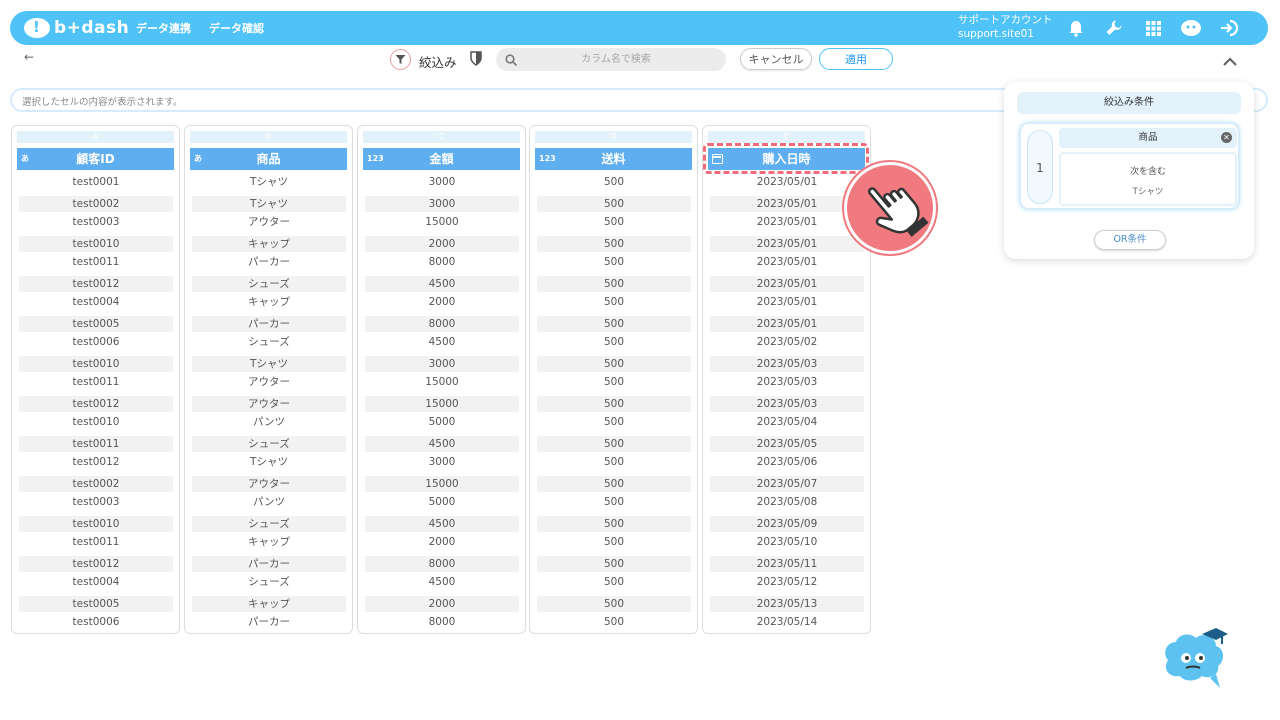 This screenshot has width=1280, height=720. Describe the element at coordinates (236, 28) in the screenshot. I see `nav-data-check: データ確認` at that location.